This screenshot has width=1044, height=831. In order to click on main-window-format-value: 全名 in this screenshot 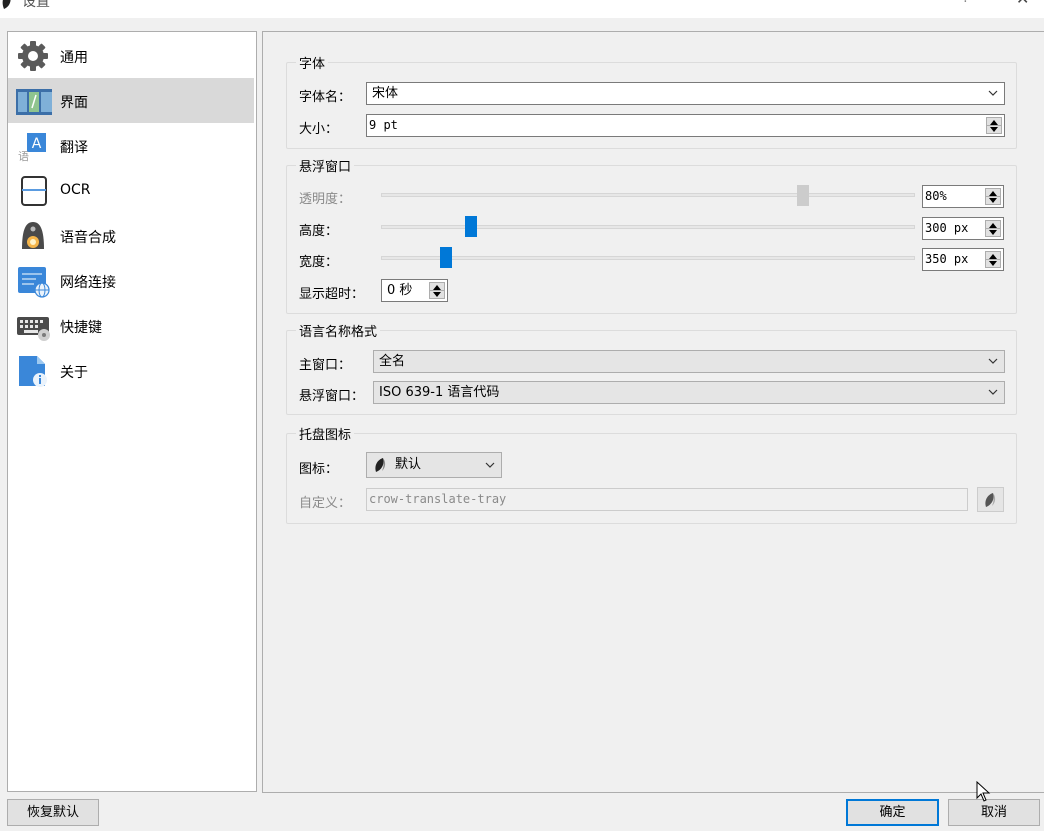, I will do `click(392, 361)`.